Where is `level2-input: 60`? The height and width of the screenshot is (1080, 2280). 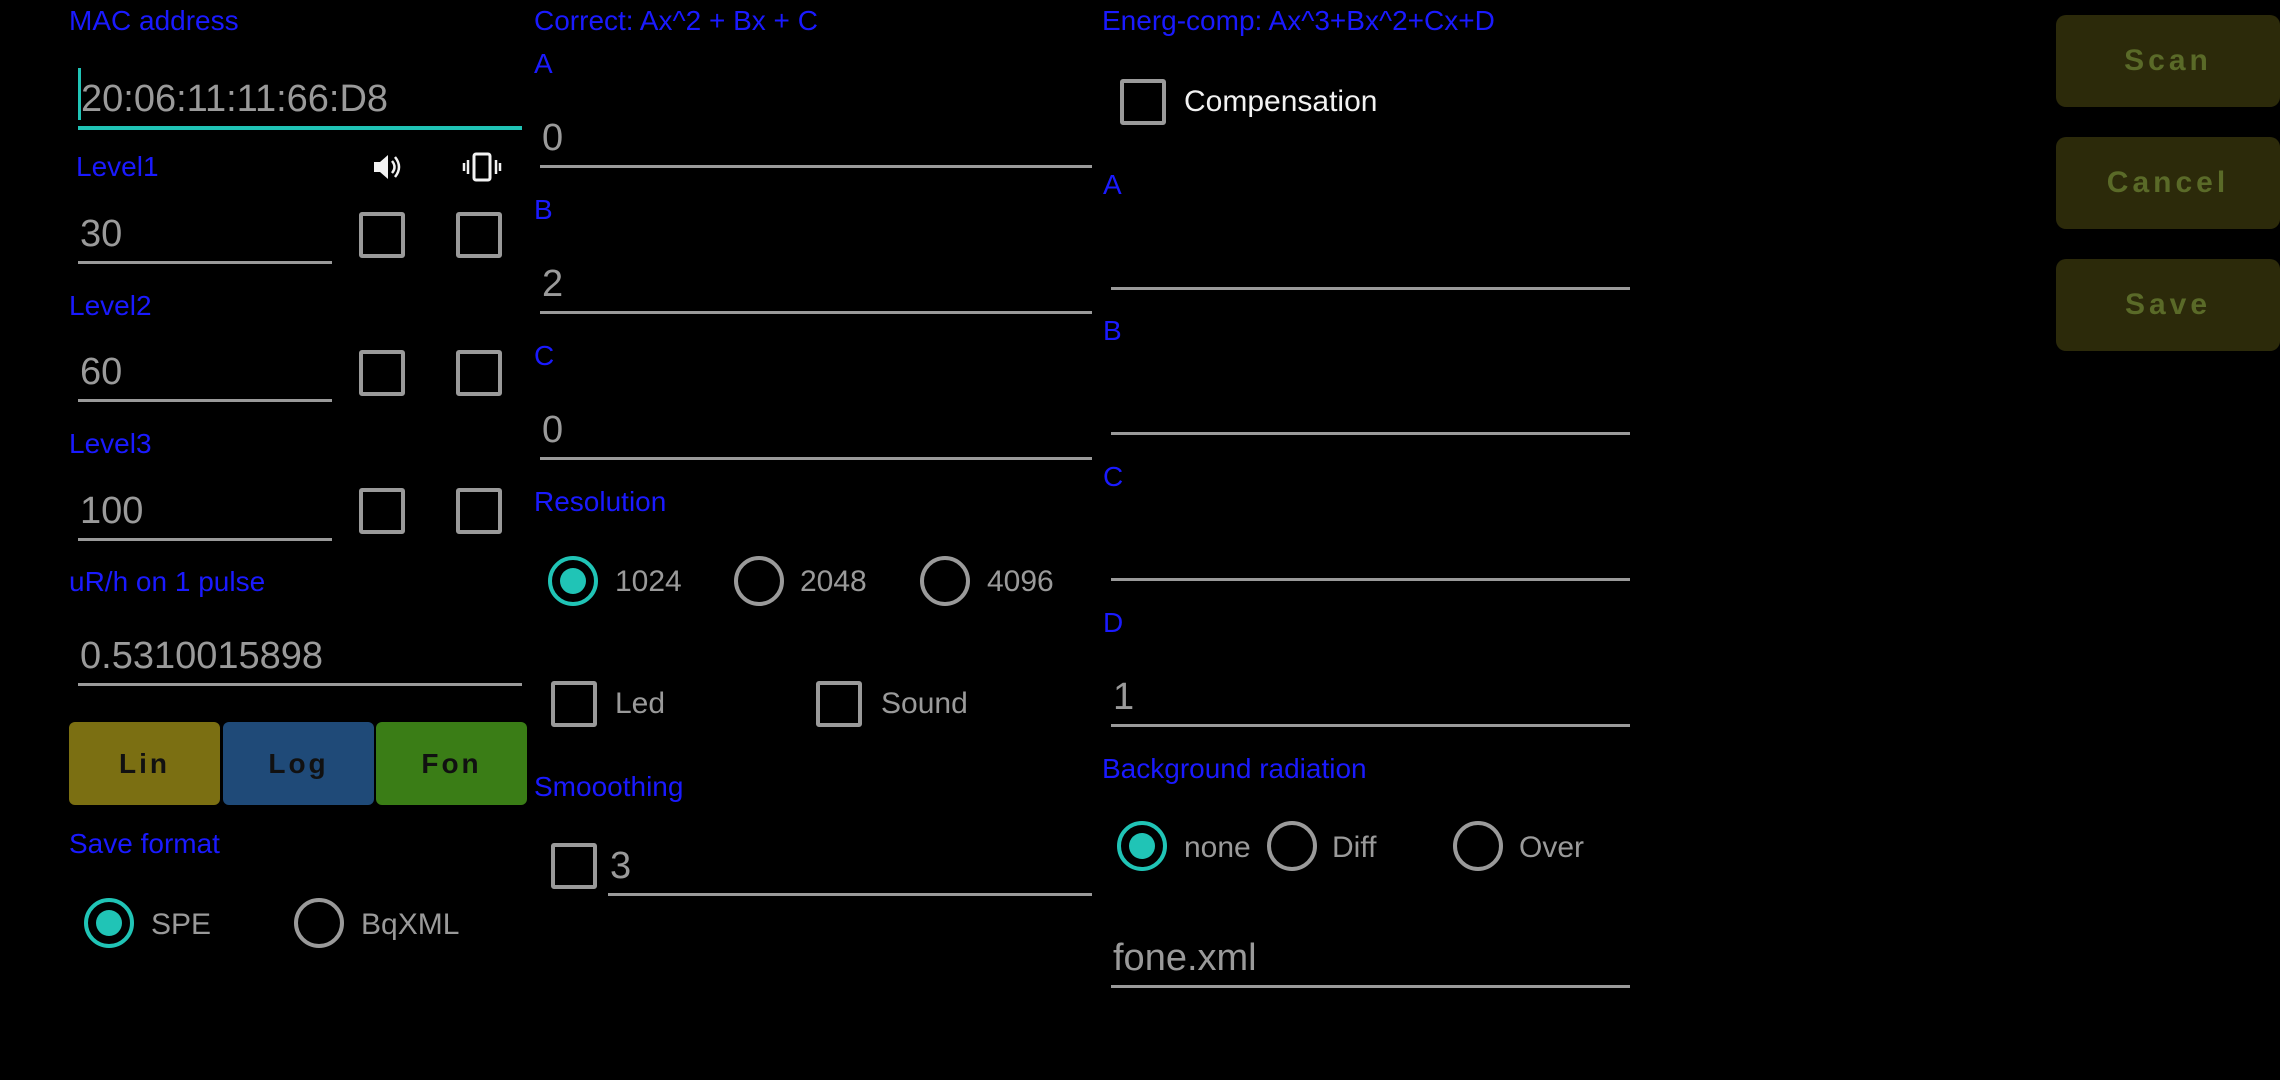
level2-input: 60 is located at coordinates (205, 369).